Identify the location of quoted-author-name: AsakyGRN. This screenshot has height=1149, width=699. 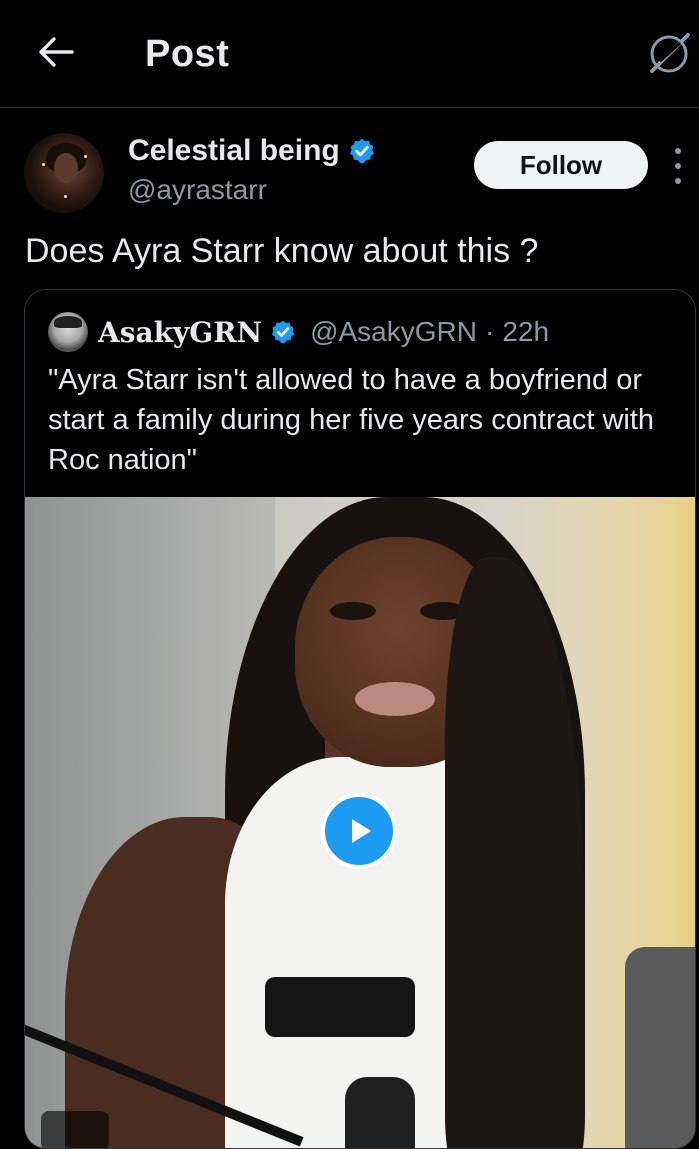
(180, 332).